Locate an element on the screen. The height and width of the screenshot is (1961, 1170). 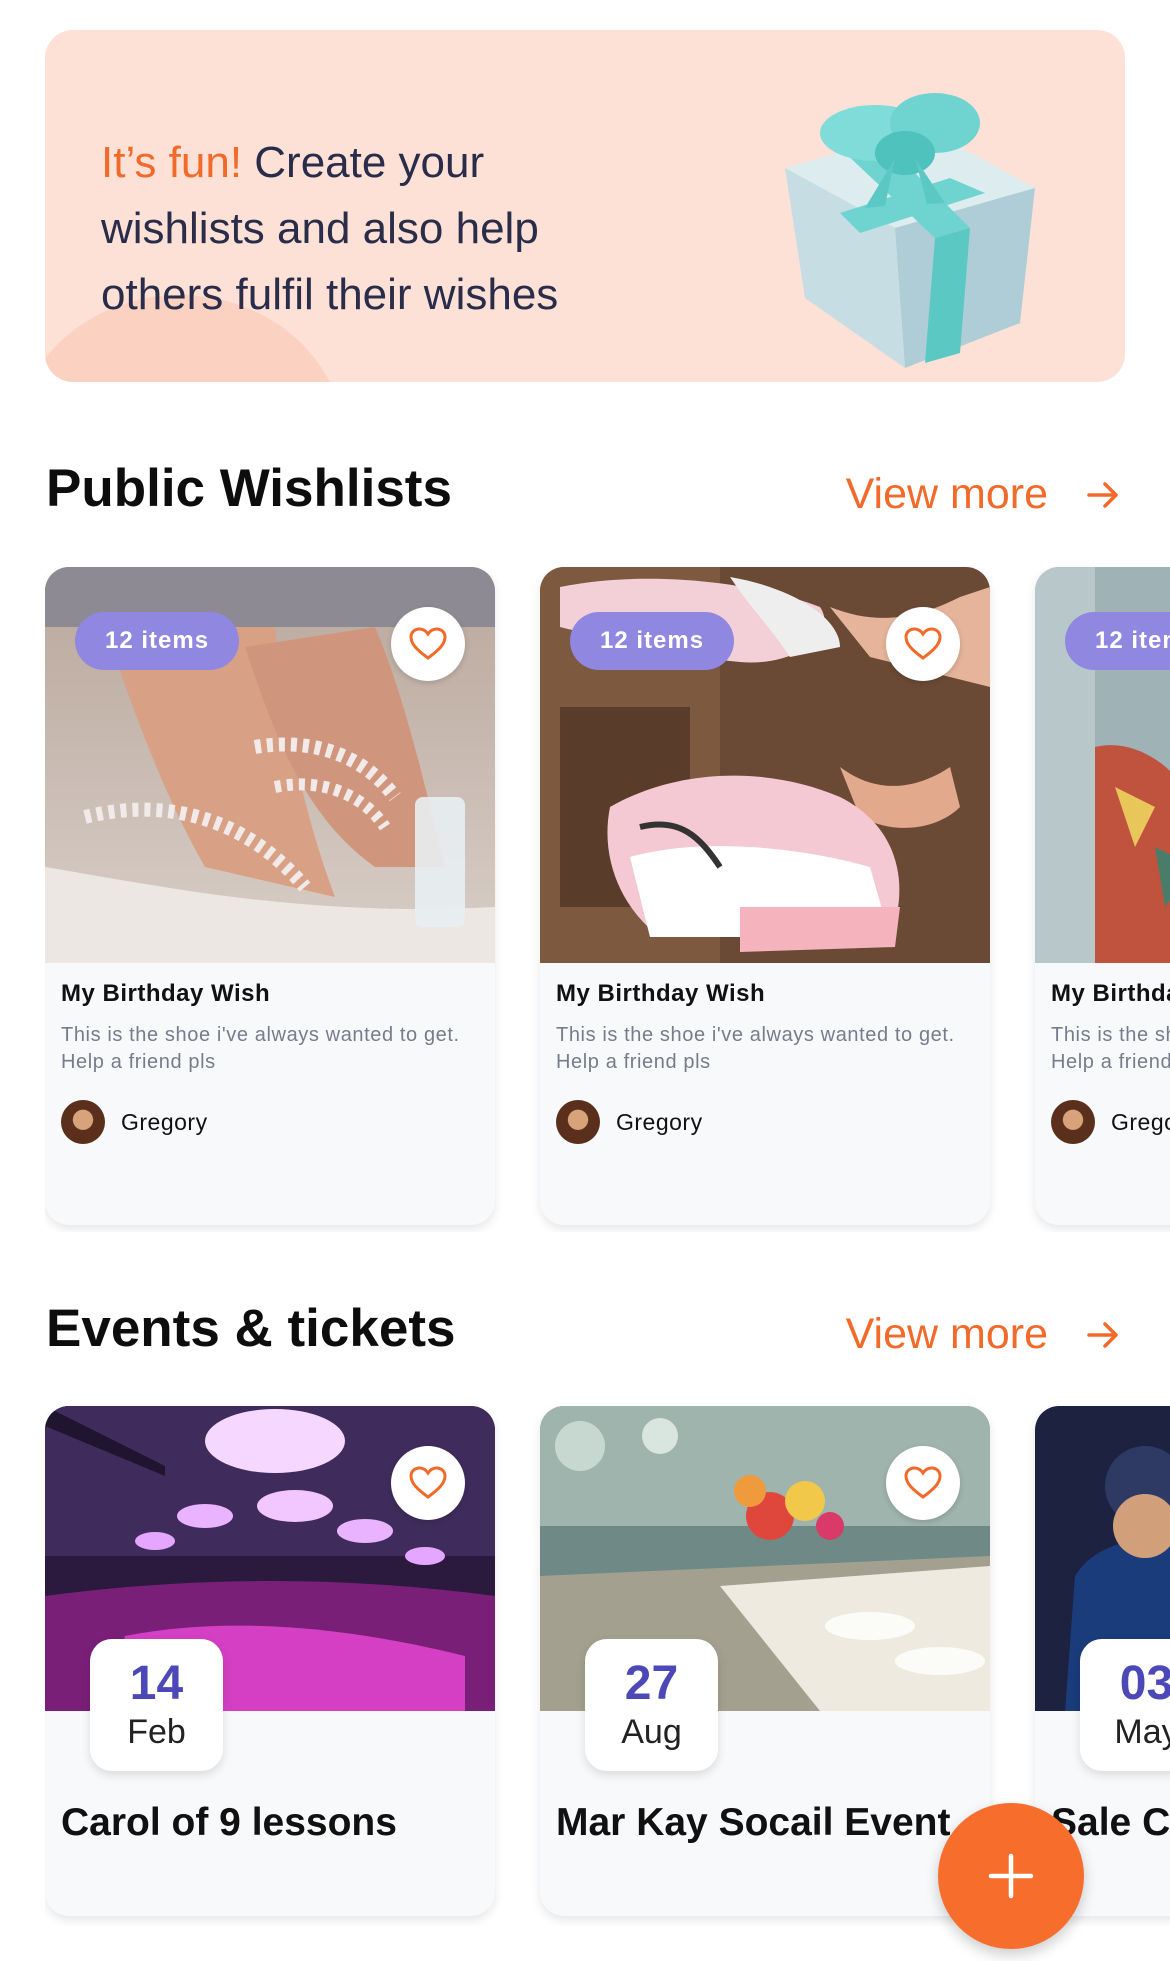
event-day: 27 is located at coordinates (651, 1683).